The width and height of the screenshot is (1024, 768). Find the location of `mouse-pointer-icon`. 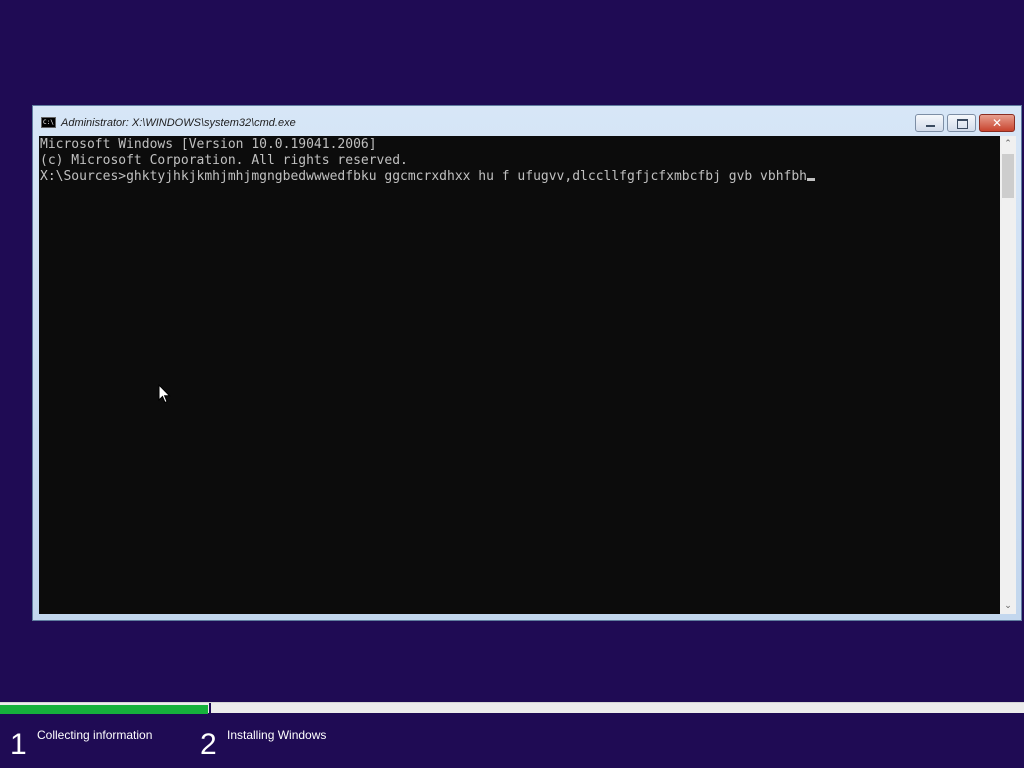

mouse-pointer-icon is located at coordinates (164, 394).